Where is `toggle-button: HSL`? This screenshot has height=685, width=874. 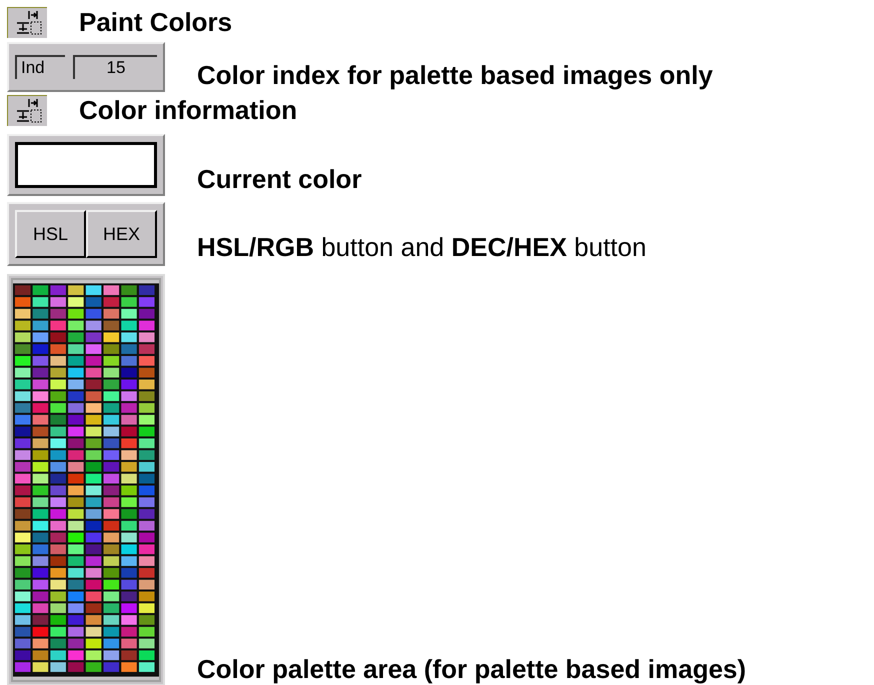 toggle-button: HSL is located at coordinates (50, 234).